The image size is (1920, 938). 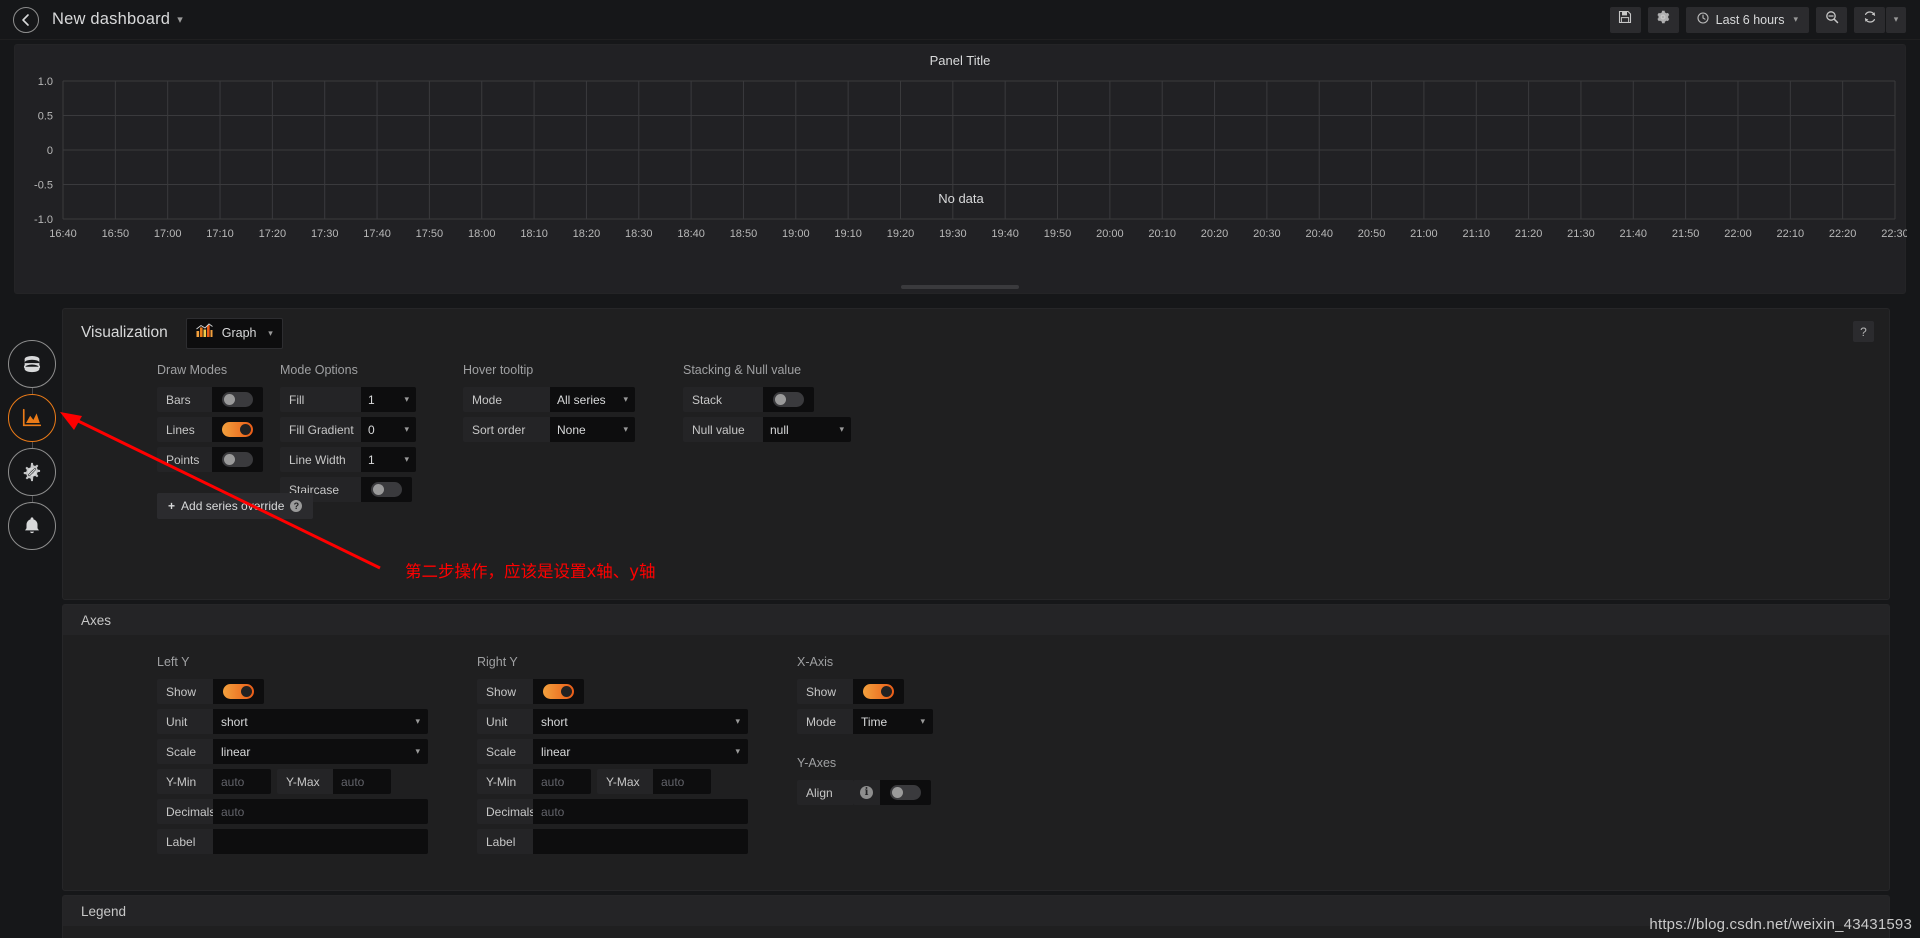 What do you see at coordinates (506, 811) in the screenshot?
I see `right-y-decimals-label: Decimals` at bounding box center [506, 811].